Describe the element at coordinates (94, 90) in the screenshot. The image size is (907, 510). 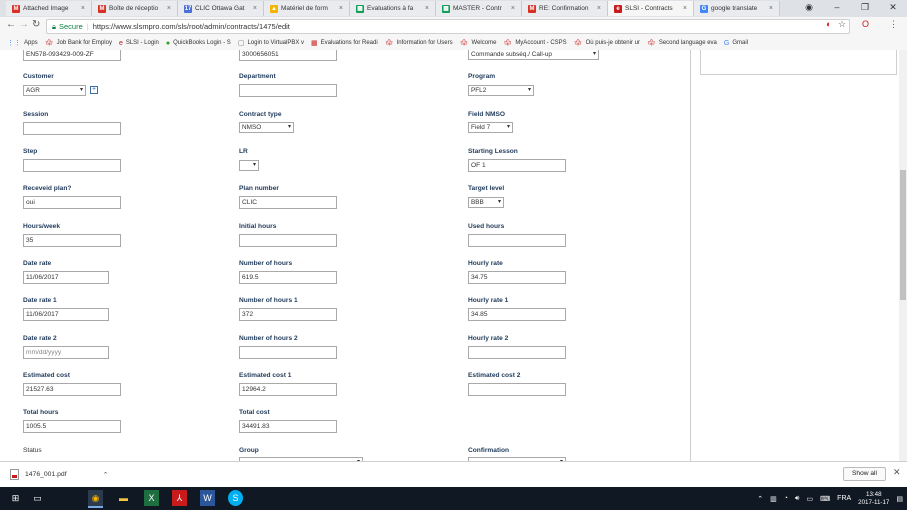
I see `add-customer-button: +` at that location.